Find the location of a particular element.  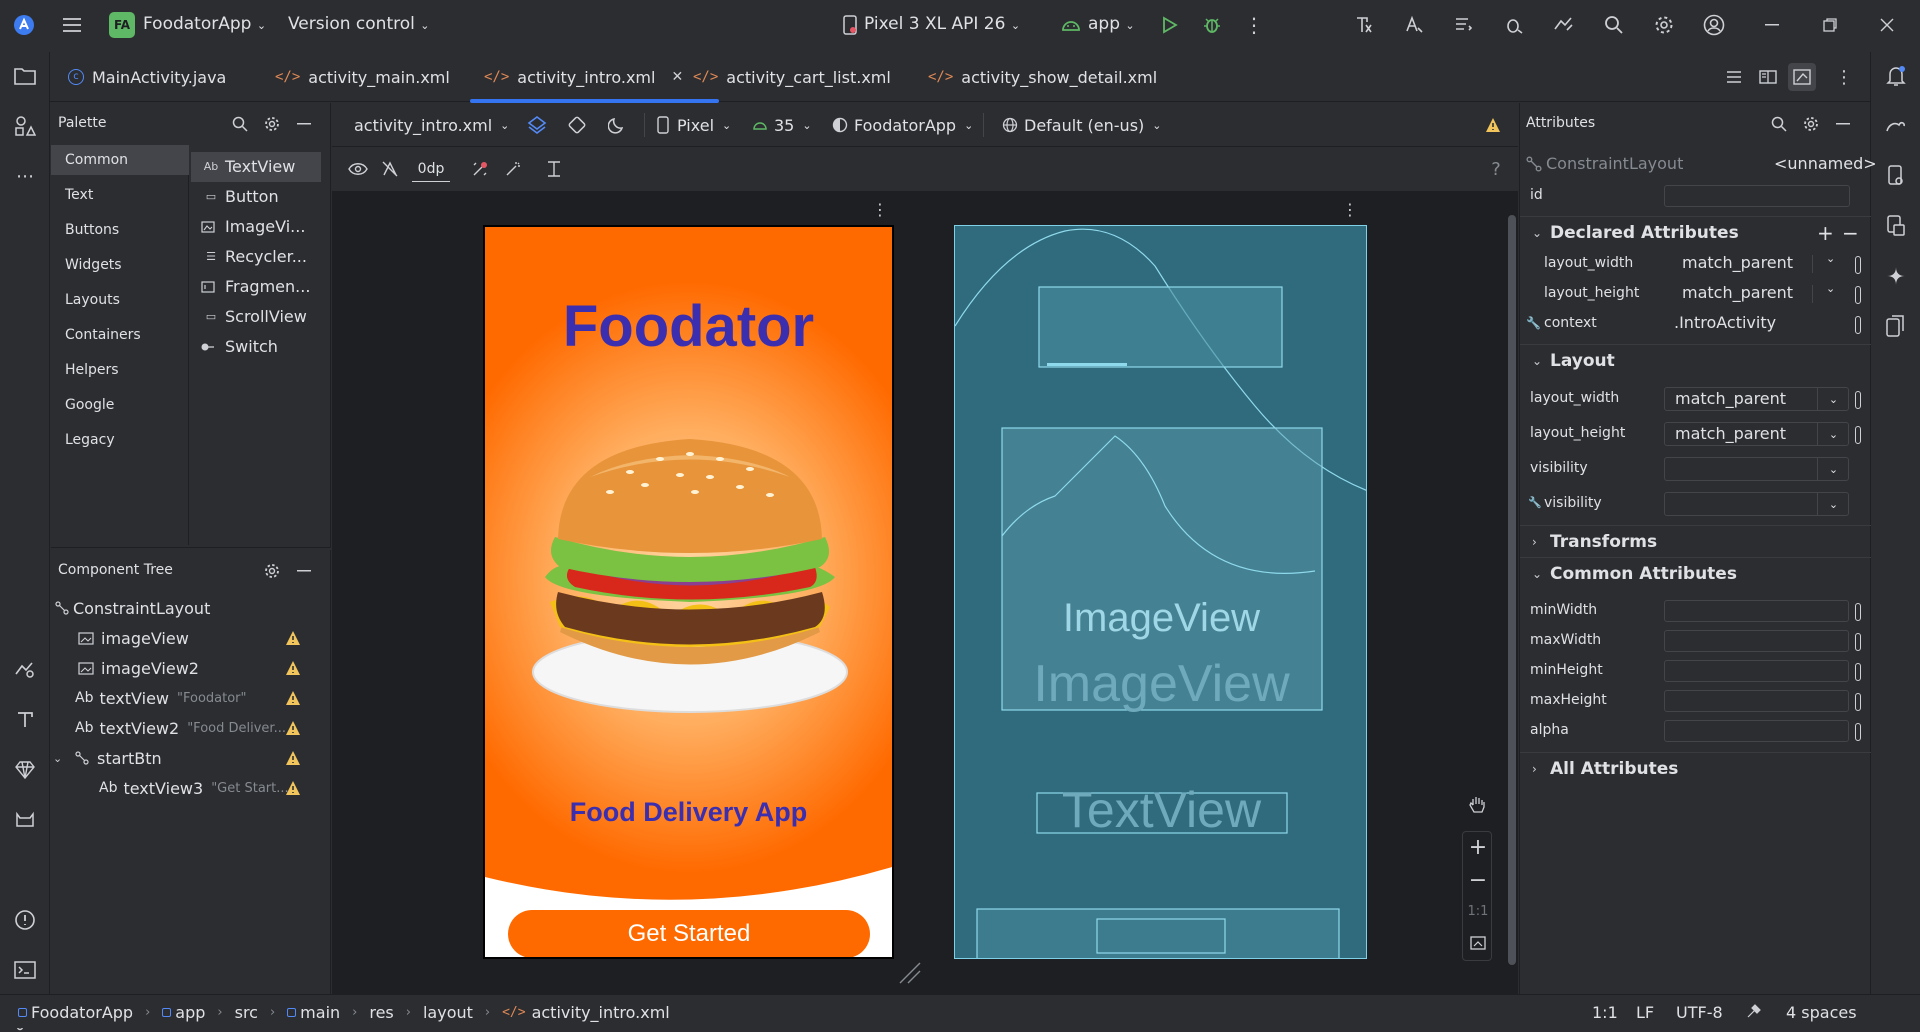

code-style-icon is located at coordinates (1754, 1011).